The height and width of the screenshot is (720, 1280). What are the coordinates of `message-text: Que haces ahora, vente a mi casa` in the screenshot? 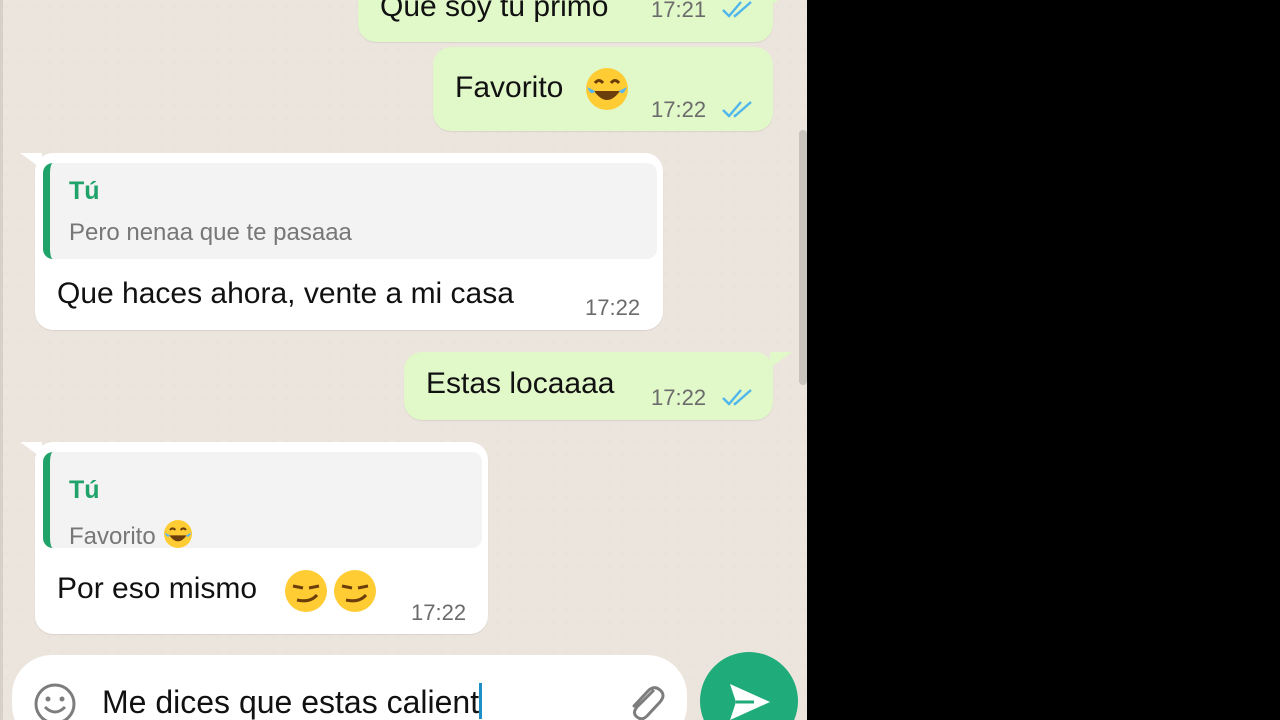 It's located at (285, 293).